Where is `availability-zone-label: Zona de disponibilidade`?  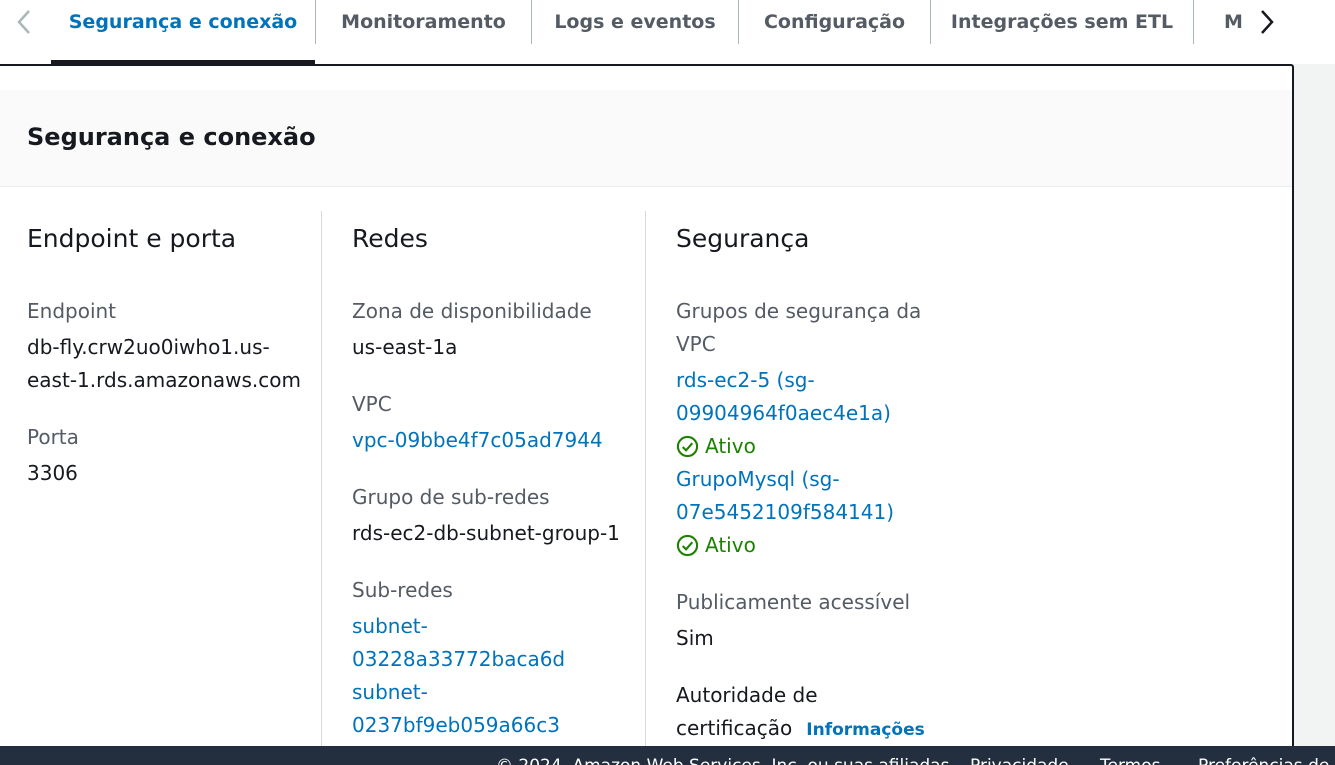
availability-zone-label: Zona de disponibilidade is located at coordinates (472, 311).